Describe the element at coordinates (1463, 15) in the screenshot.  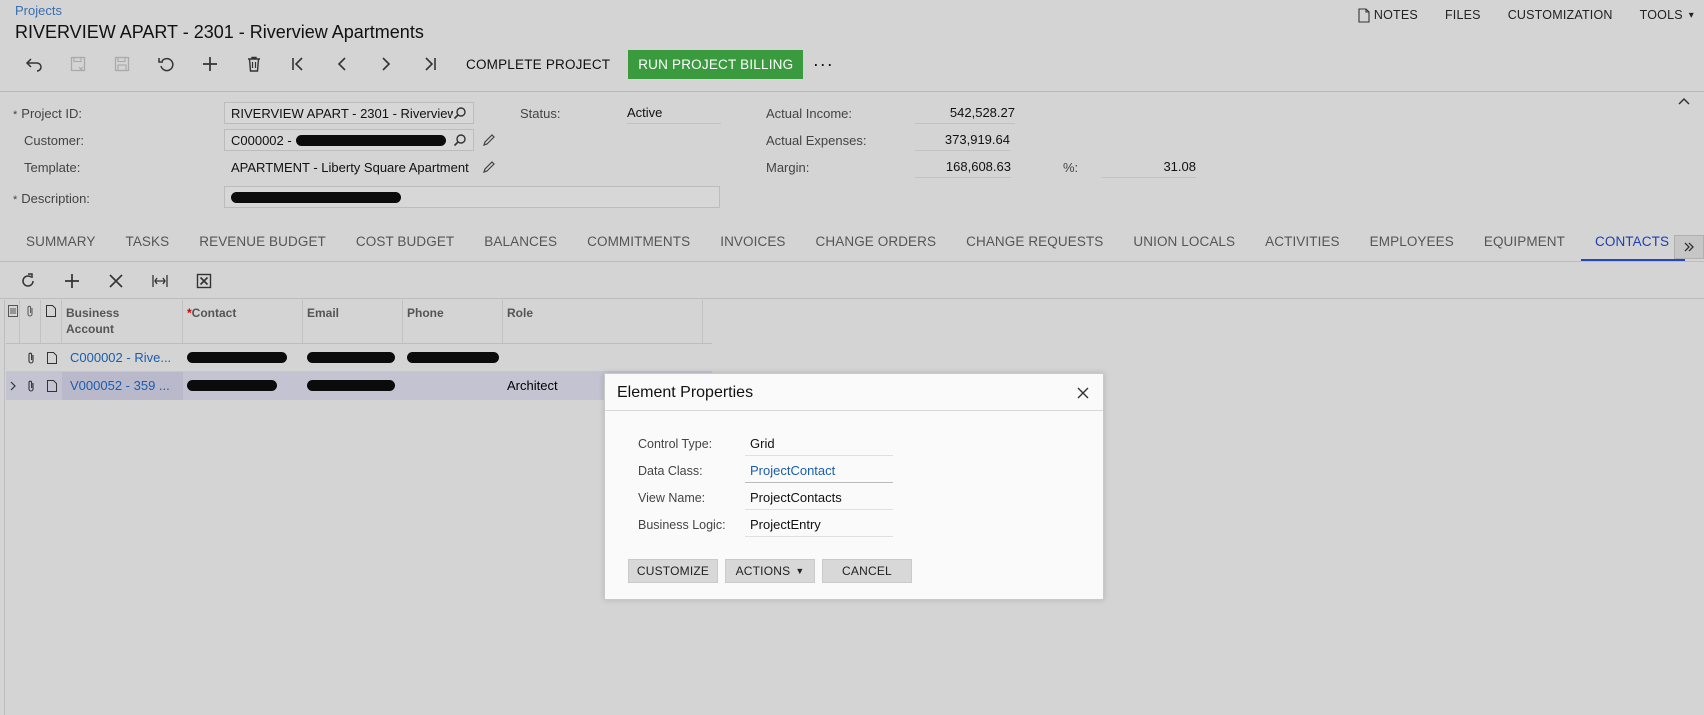
I see `files-link: FILES` at that location.